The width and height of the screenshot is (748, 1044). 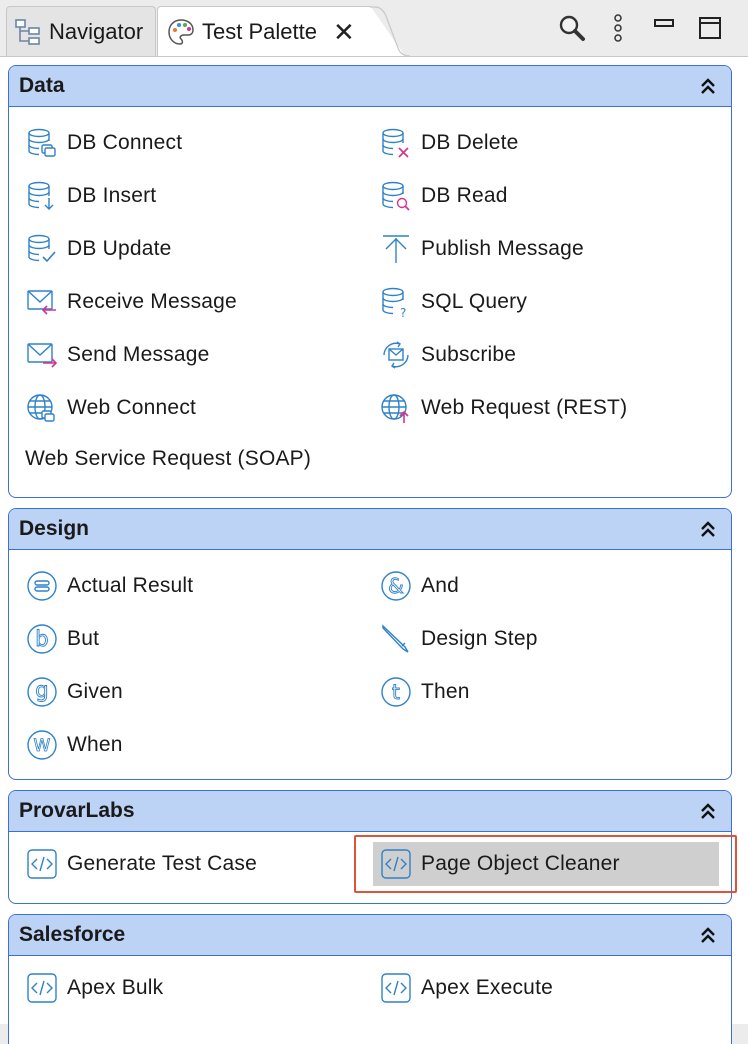 I want to click on palette-item-db-update: DB Update, so click(x=98, y=249).